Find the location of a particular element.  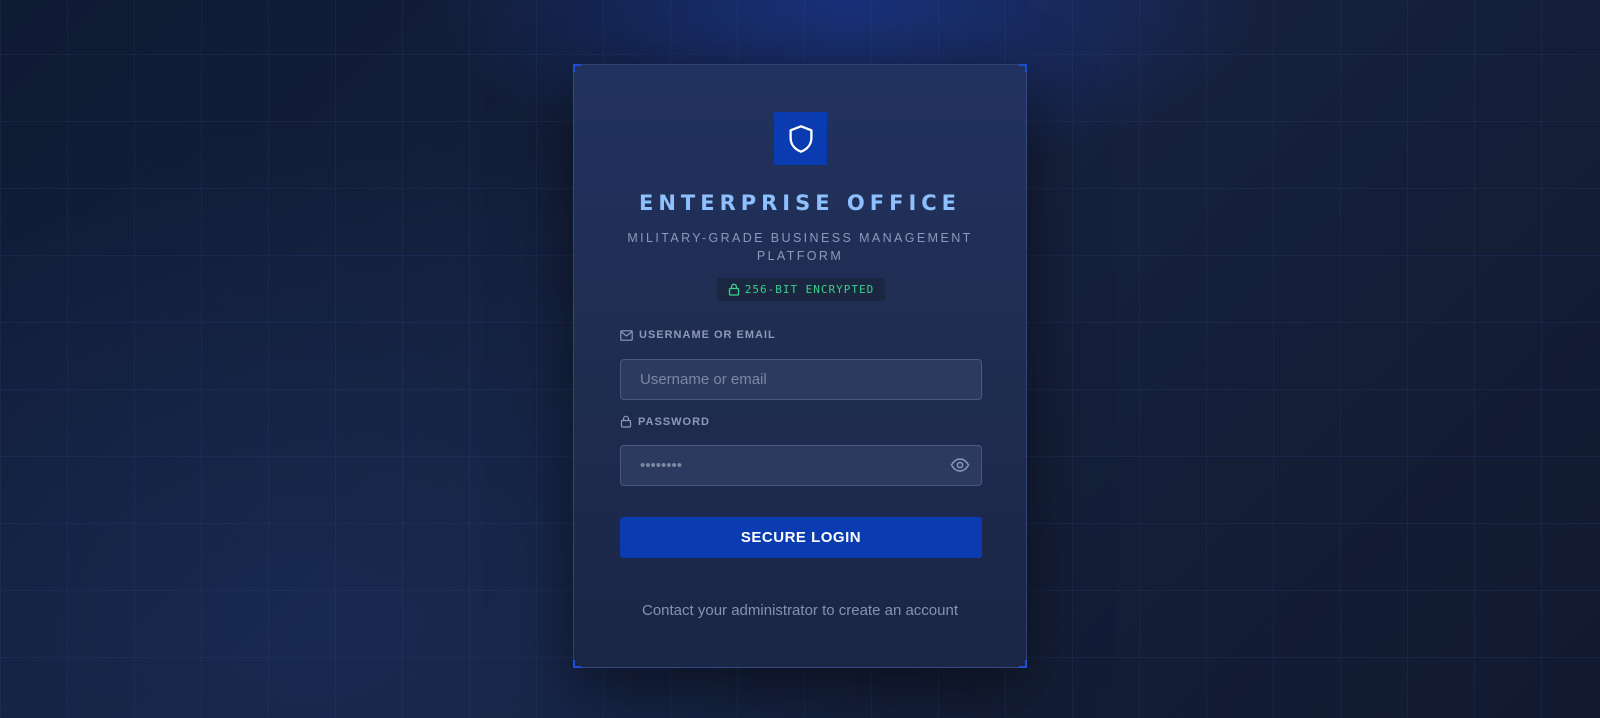

password-input is located at coordinates (801, 465).